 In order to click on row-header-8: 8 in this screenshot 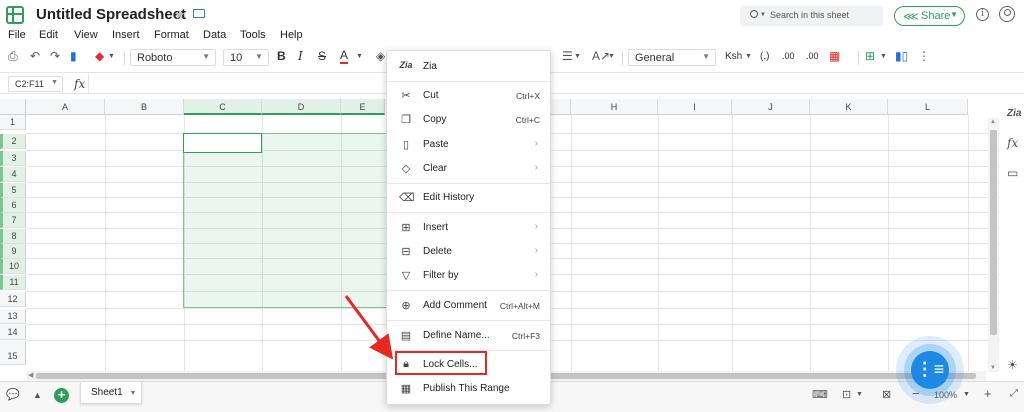, I will do `click(13, 236)`.